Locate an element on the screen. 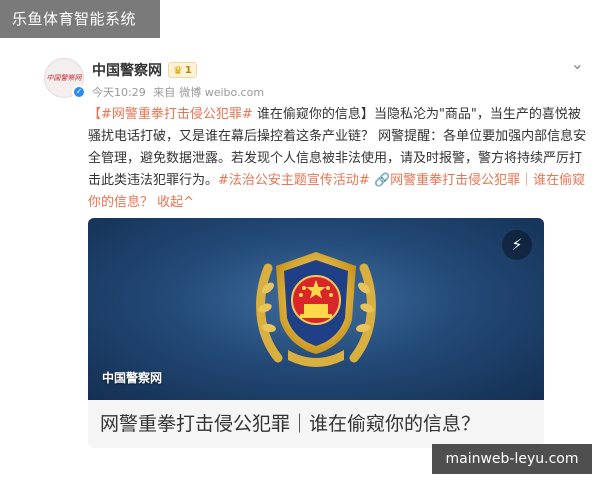  post-meta: 今天10:29 来自 微博 weibo.com is located at coordinates (180, 92).